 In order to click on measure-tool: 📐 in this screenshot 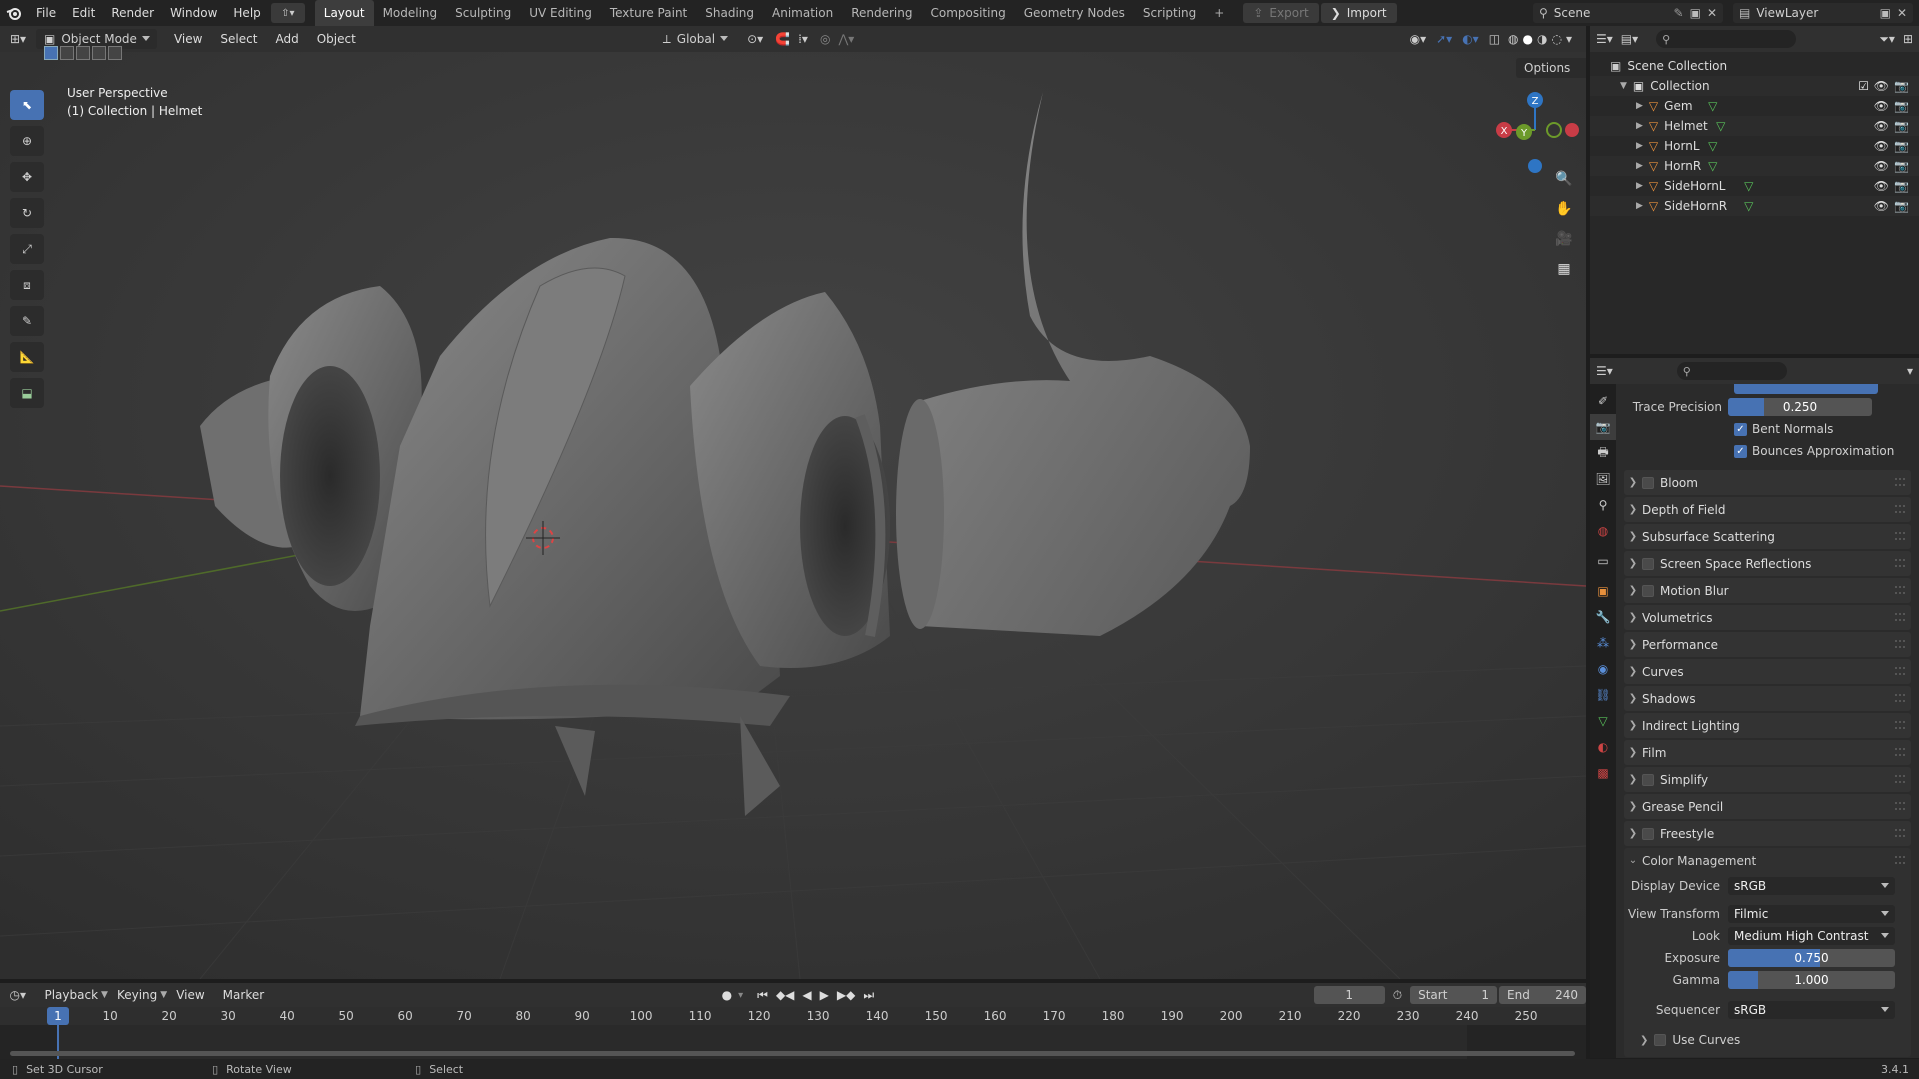, I will do `click(27, 357)`.